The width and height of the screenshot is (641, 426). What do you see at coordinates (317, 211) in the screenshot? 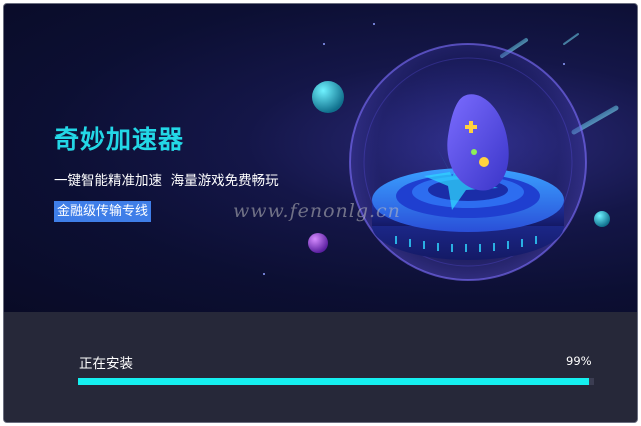
I see `watermark-text: www.fenonlg.cn` at bounding box center [317, 211].